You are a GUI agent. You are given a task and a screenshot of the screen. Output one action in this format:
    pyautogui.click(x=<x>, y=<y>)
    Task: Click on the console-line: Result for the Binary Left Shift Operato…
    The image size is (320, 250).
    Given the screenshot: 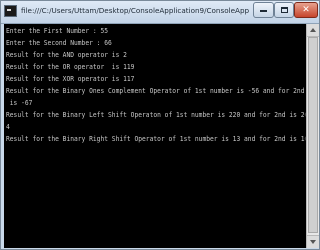 What is the action you would take?
    pyautogui.click(x=156, y=114)
    